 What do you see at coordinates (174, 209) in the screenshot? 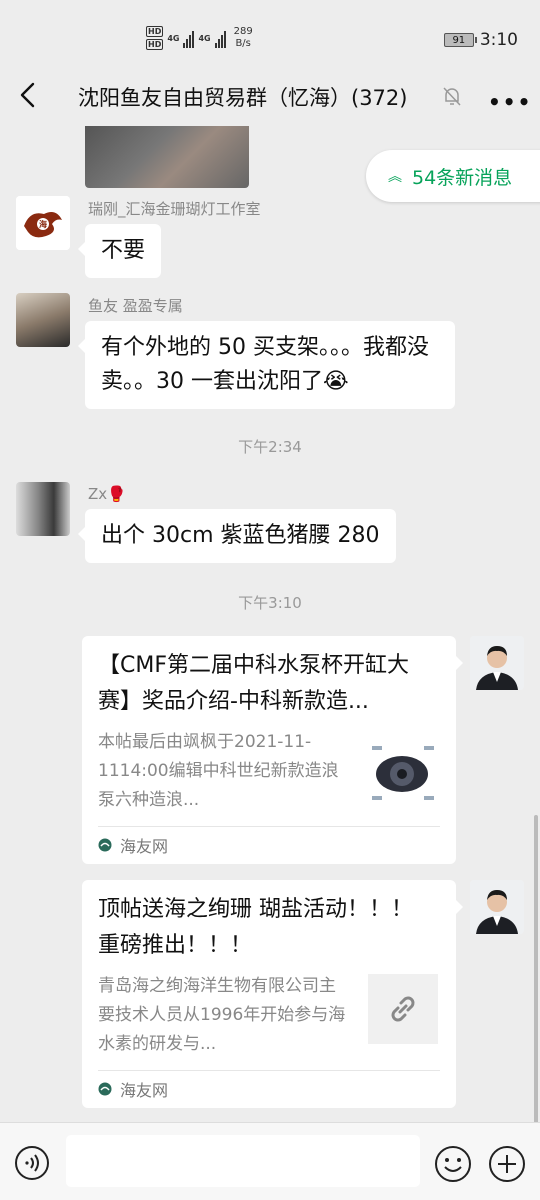
I see `sender-name: 瑞刚_汇海金珊瑚灯工作室` at bounding box center [174, 209].